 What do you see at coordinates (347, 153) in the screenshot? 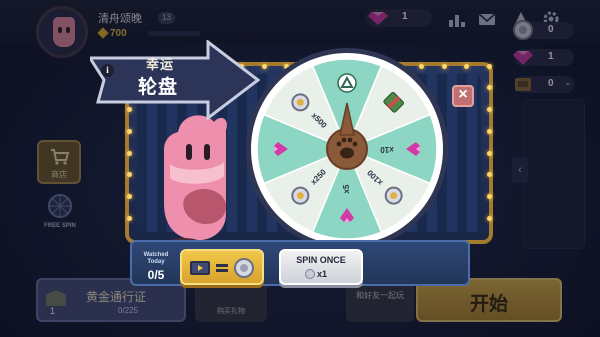
I see `paw-icon` at bounding box center [347, 153].